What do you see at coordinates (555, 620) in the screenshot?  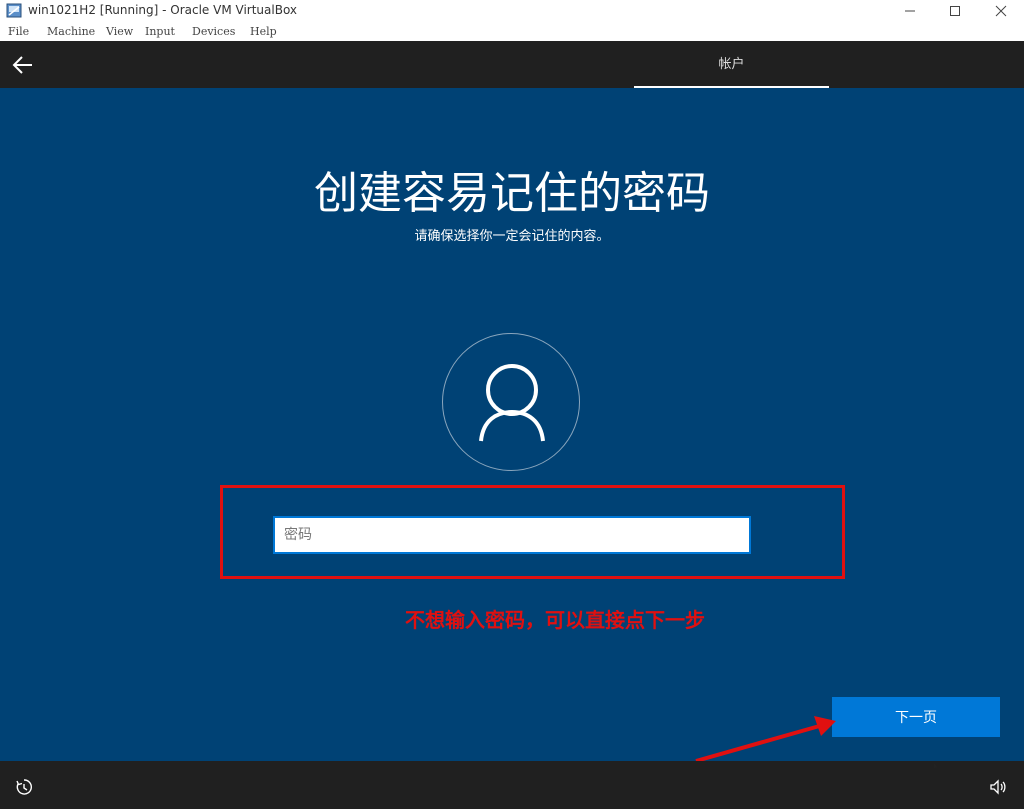 I see `annotation-text: 不想输入密码，可以直接点下一步` at bounding box center [555, 620].